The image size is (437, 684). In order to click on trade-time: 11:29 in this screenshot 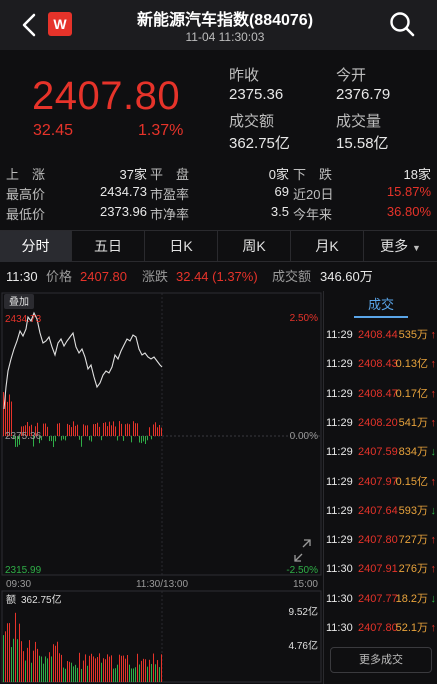, I will do `click(339, 540)`.